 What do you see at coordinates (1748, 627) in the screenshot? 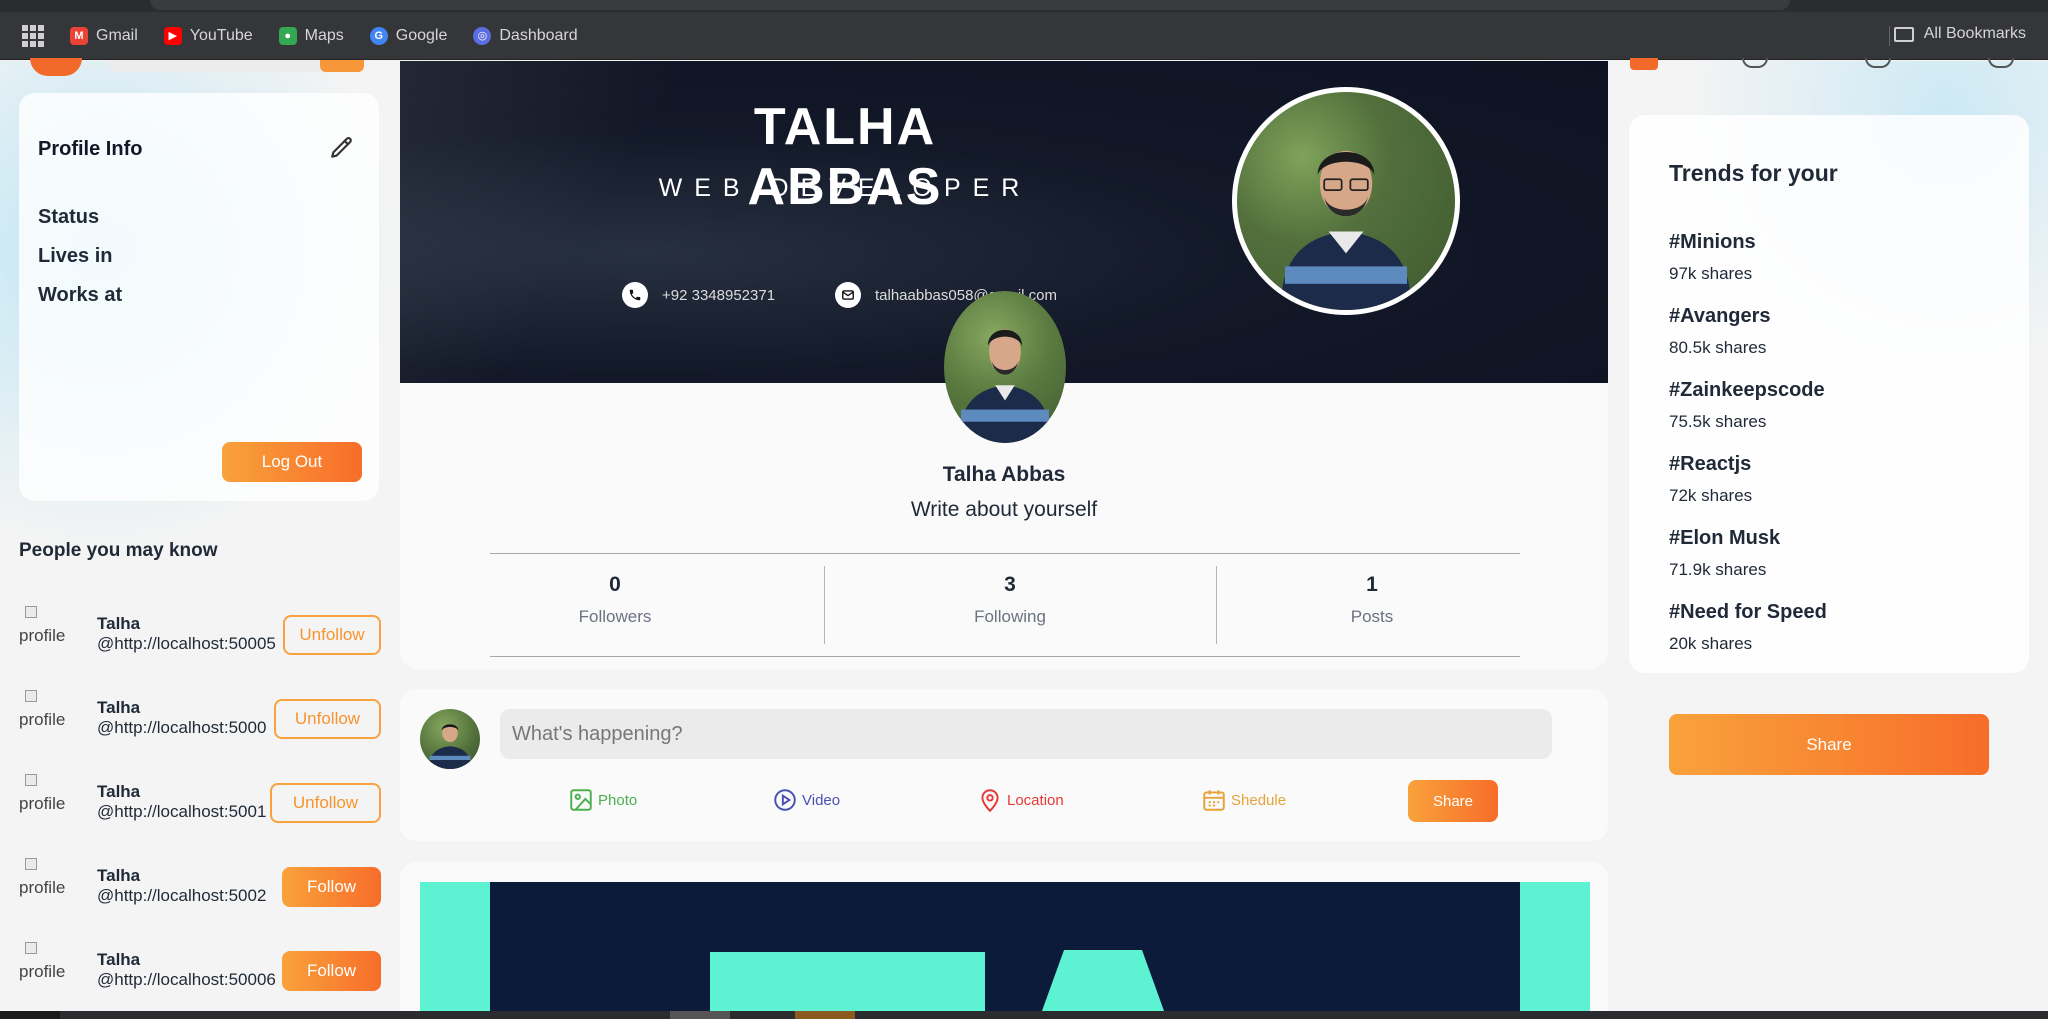
I see `trend-item: #Need for Speed 20k shares` at bounding box center [1748, 627].